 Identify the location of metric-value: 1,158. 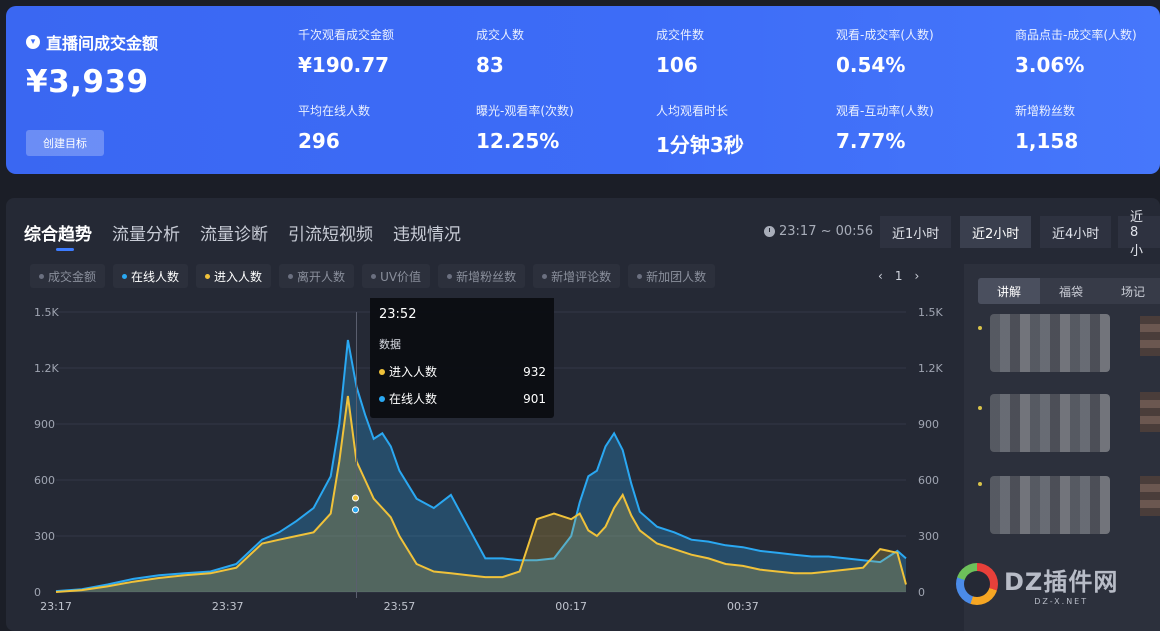
(1047, 141).